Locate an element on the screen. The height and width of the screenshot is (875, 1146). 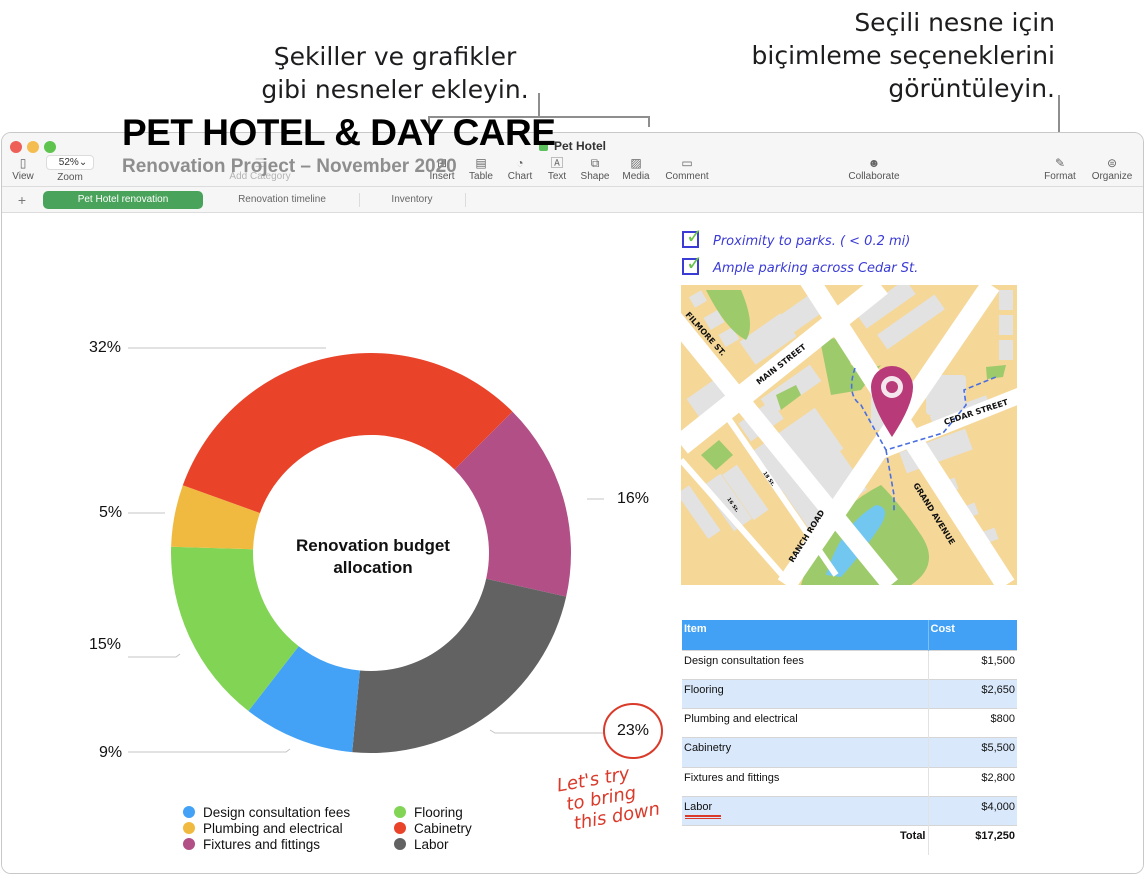
legend-item: Design consultation fees is located at coordinates (266, 813).